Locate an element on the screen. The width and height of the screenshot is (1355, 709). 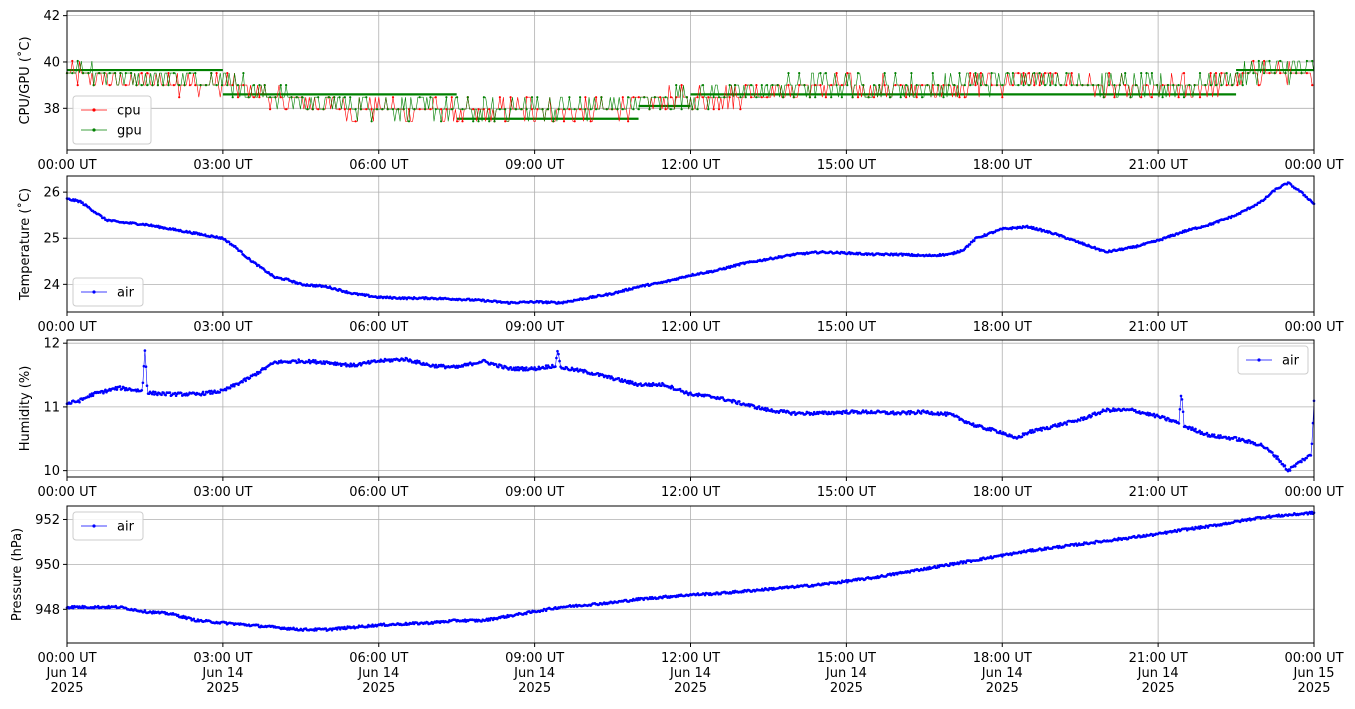
x-tick-label: 06:00 UT is located at coordinates (378, 658).